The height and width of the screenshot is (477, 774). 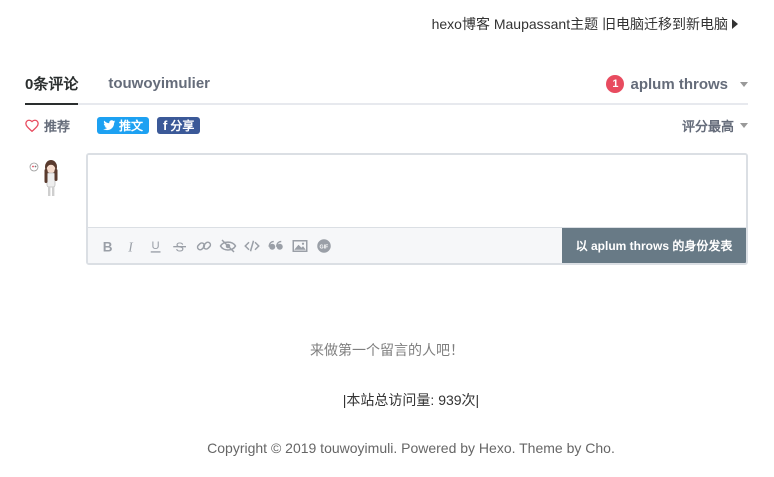 I want to click on visit-counter: |本站总访问量: 939次|, so click(x=411, y=400).